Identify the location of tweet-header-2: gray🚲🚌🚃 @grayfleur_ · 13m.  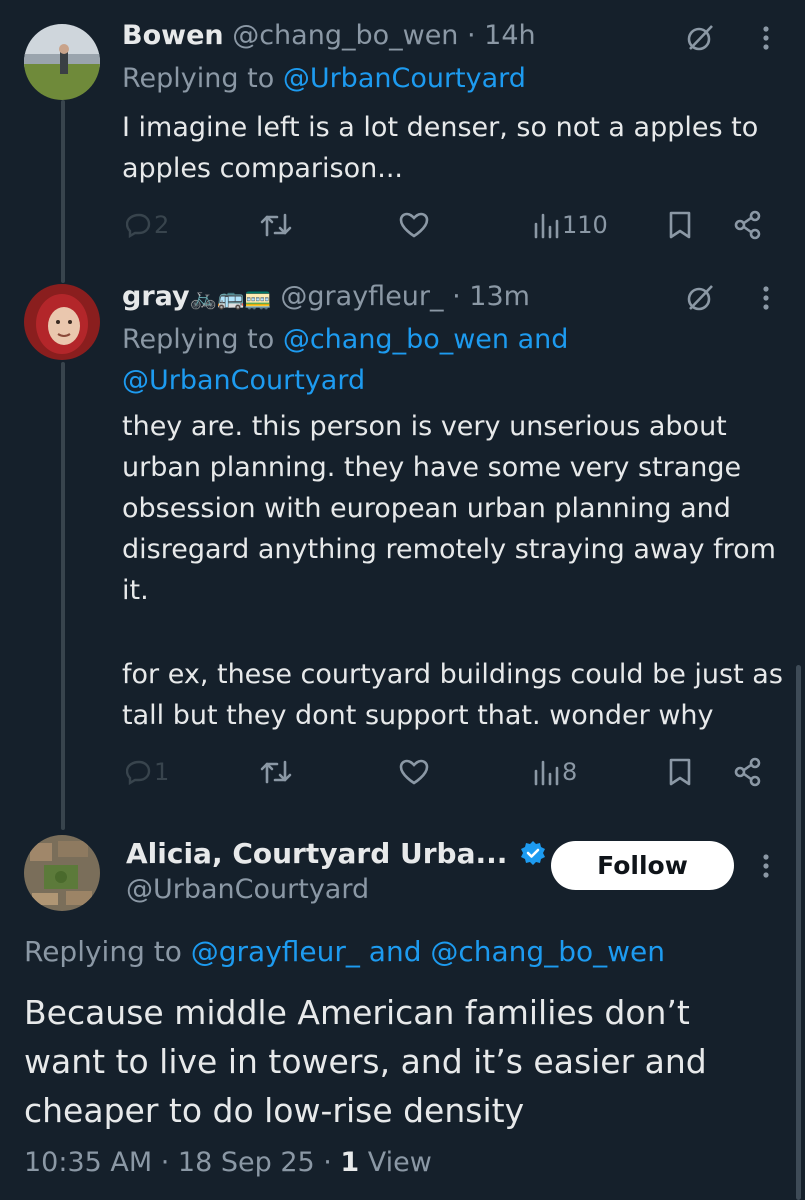
(326, 298).